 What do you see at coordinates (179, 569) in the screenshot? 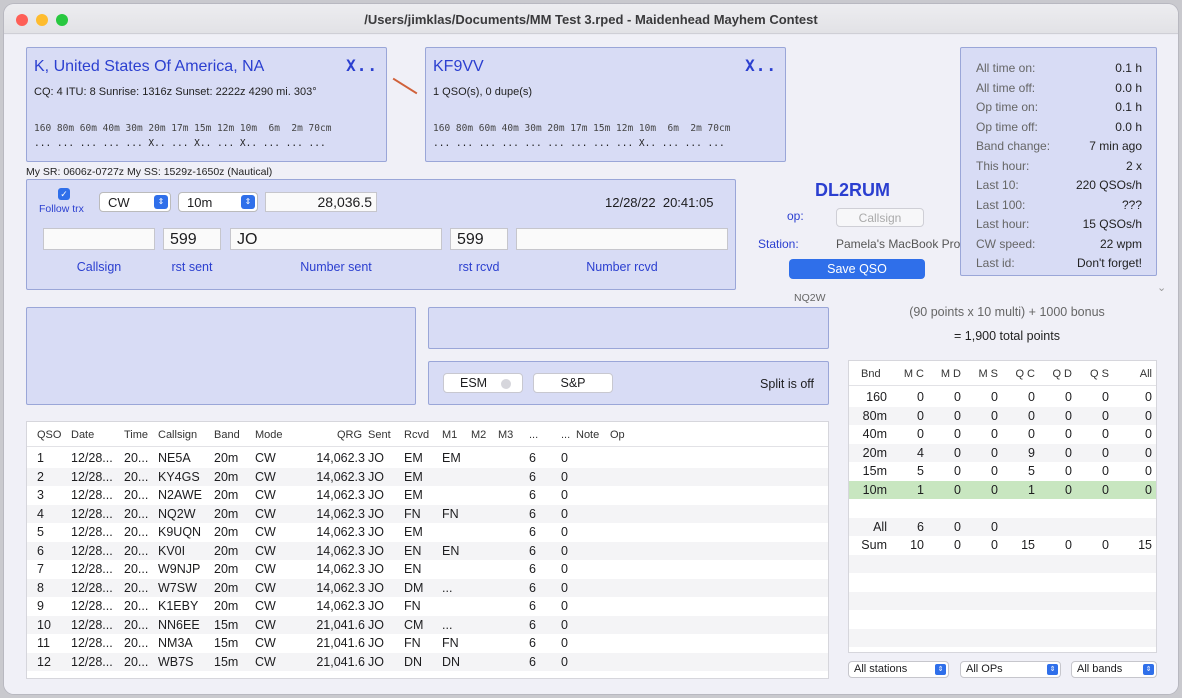
I see `table-cell: W9NJP` at bounding box center [179, 569].